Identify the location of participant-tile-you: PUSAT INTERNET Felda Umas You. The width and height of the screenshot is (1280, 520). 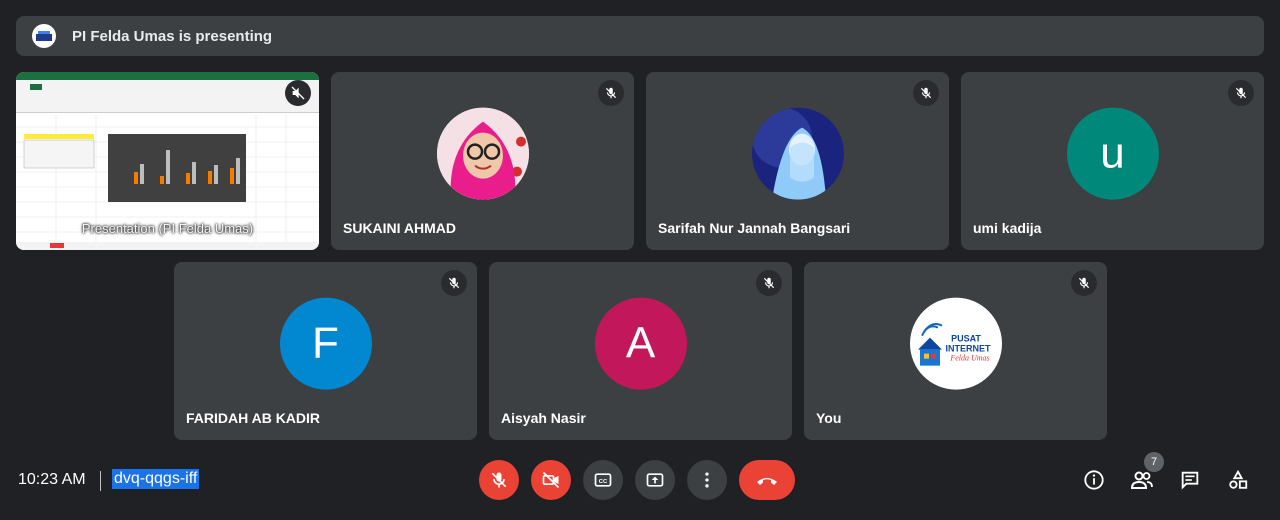
(955, 351).